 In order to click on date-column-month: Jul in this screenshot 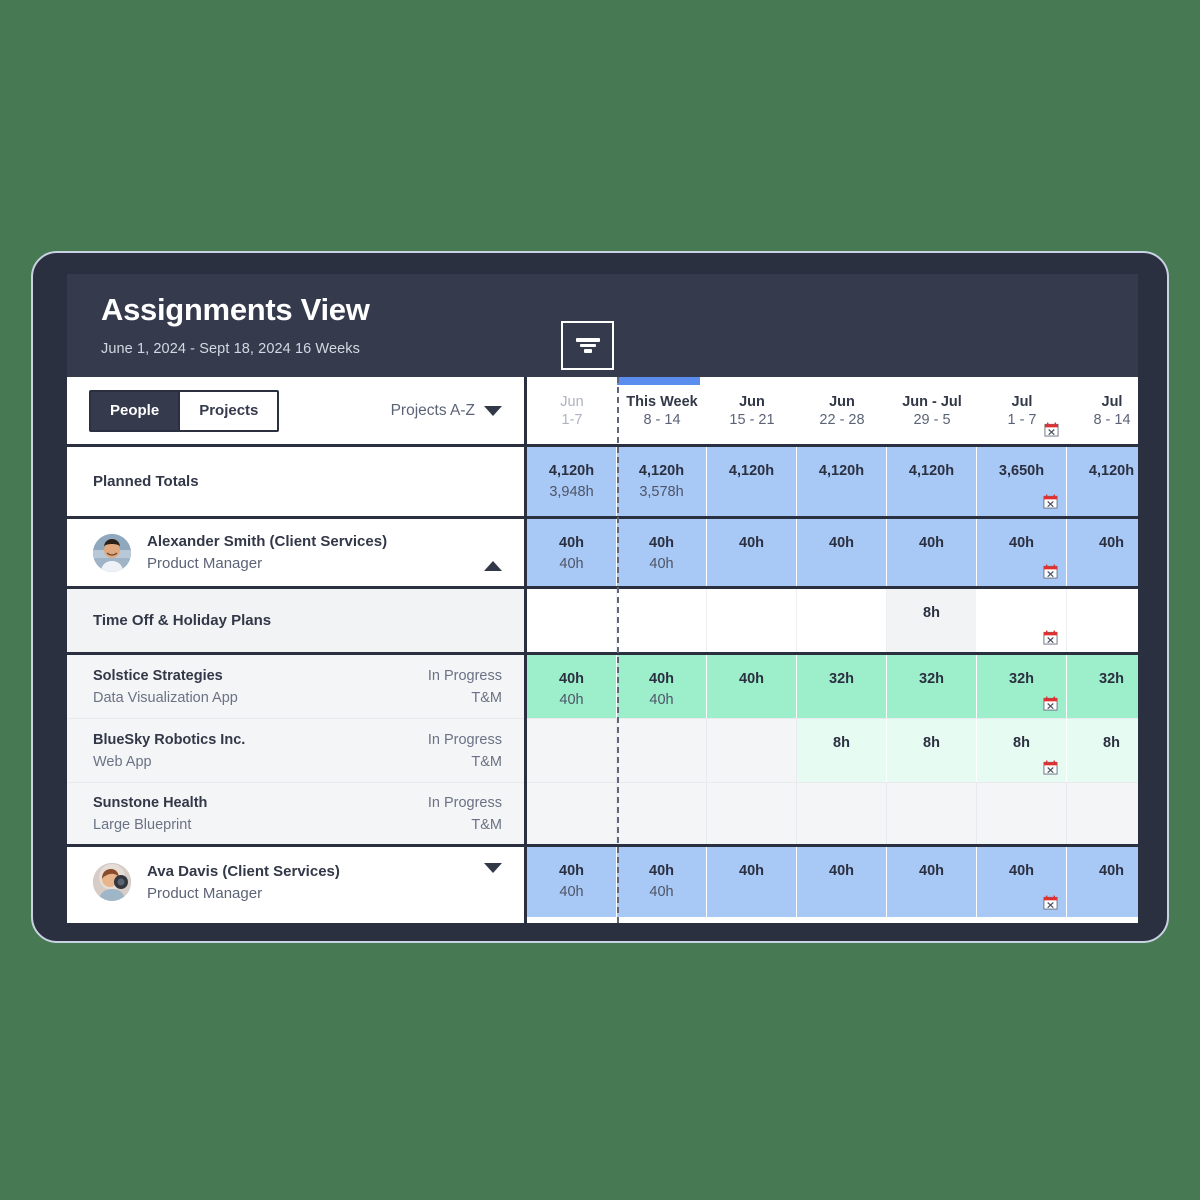, I will do `click(1022, 402)`.